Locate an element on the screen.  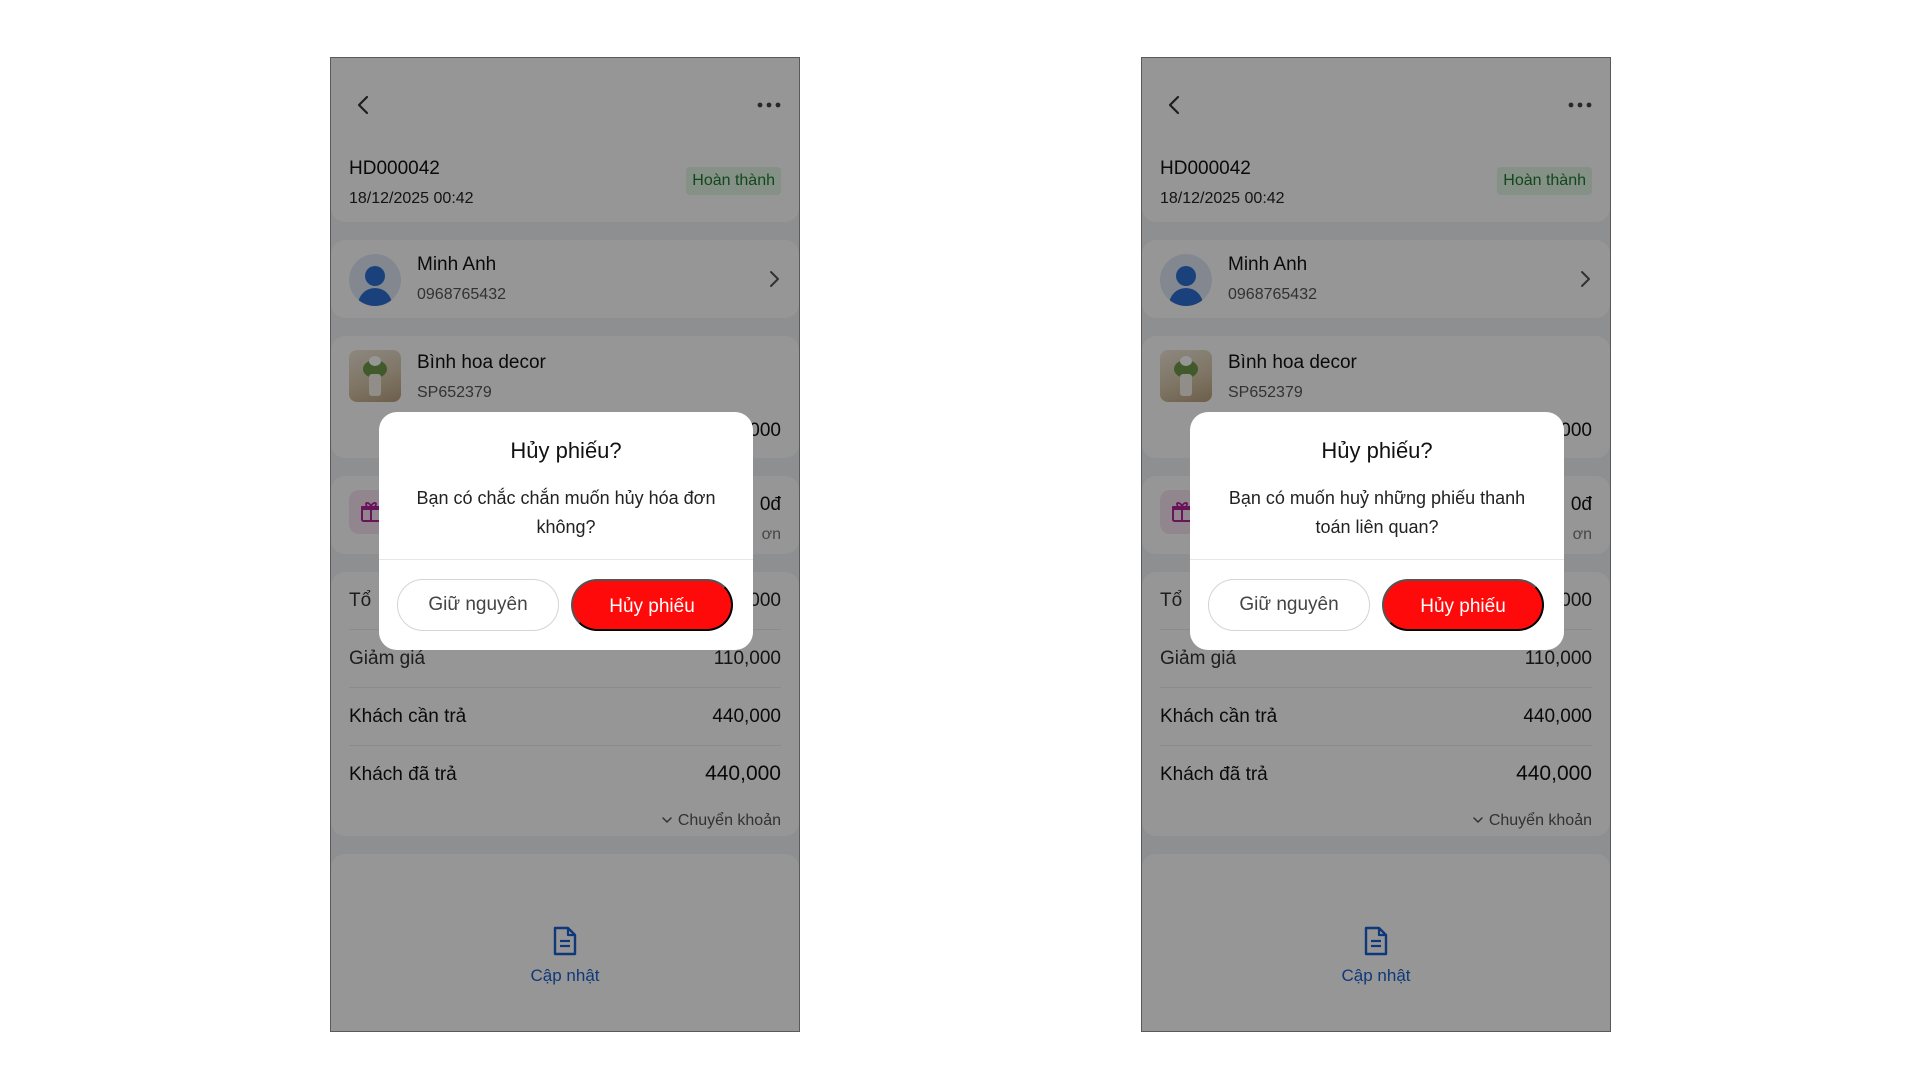
dialog-message: Bạn có chắc chắn muốn hủy hóa đơn không? is located at coordinates (566, 512).